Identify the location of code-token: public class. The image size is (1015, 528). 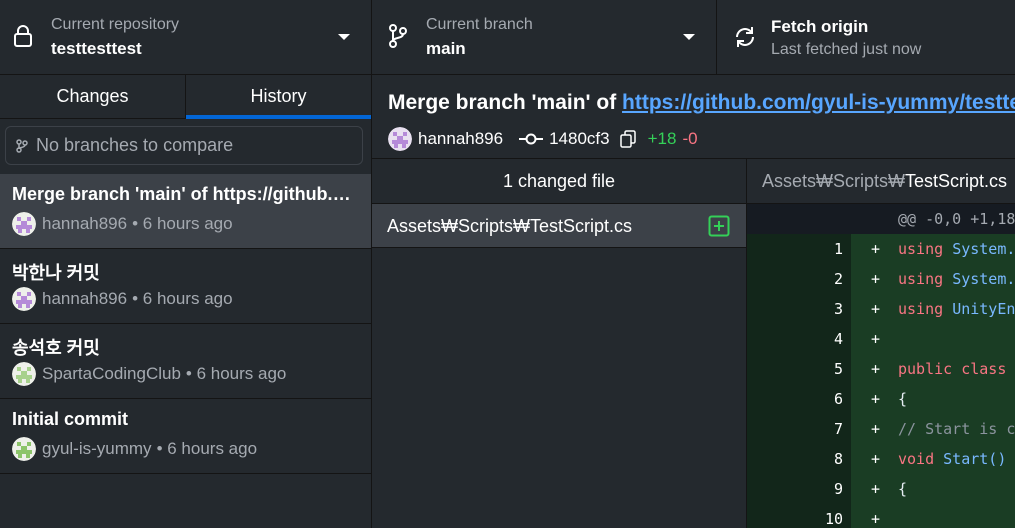
(956, 369).